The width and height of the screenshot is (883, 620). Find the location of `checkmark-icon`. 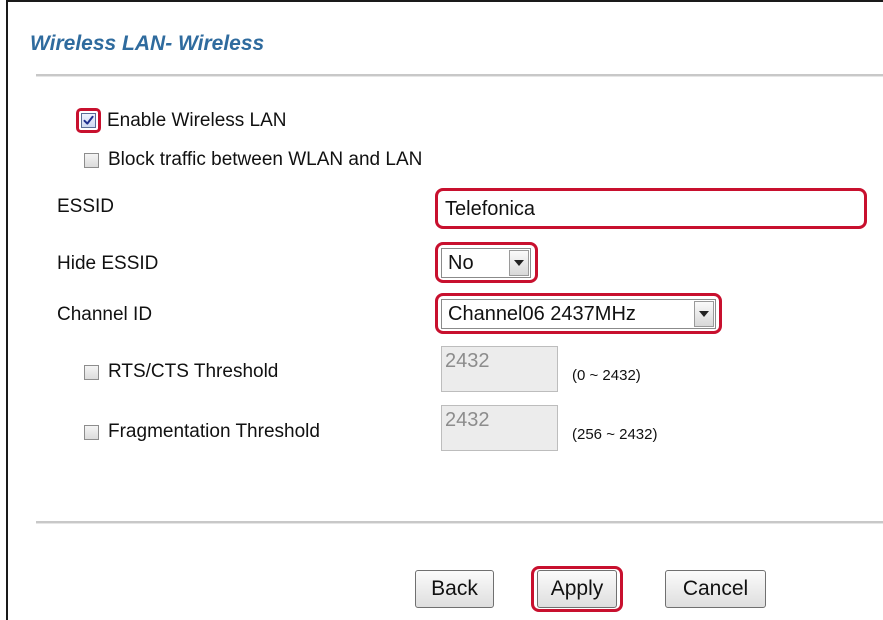

checkmark-icon is located at coordinates (88, 120).